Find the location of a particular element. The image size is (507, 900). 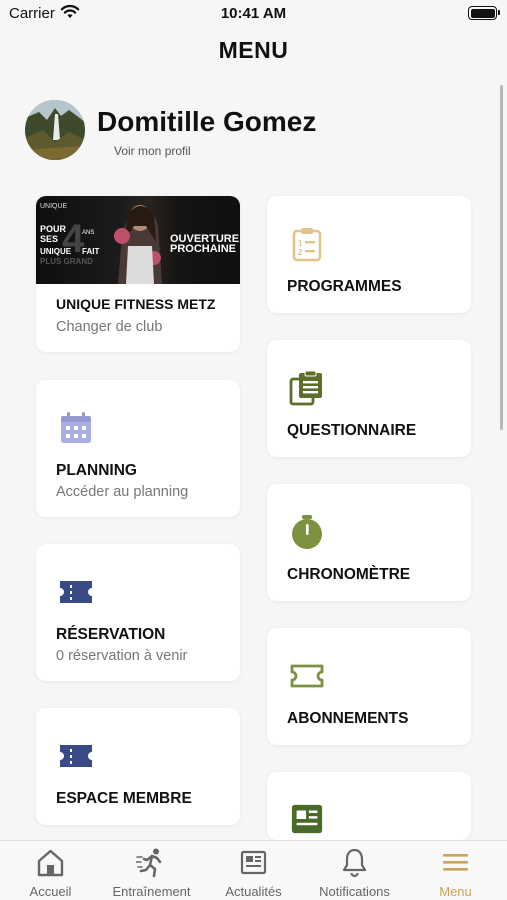

avatar-image is located at coordinates (55, 130).